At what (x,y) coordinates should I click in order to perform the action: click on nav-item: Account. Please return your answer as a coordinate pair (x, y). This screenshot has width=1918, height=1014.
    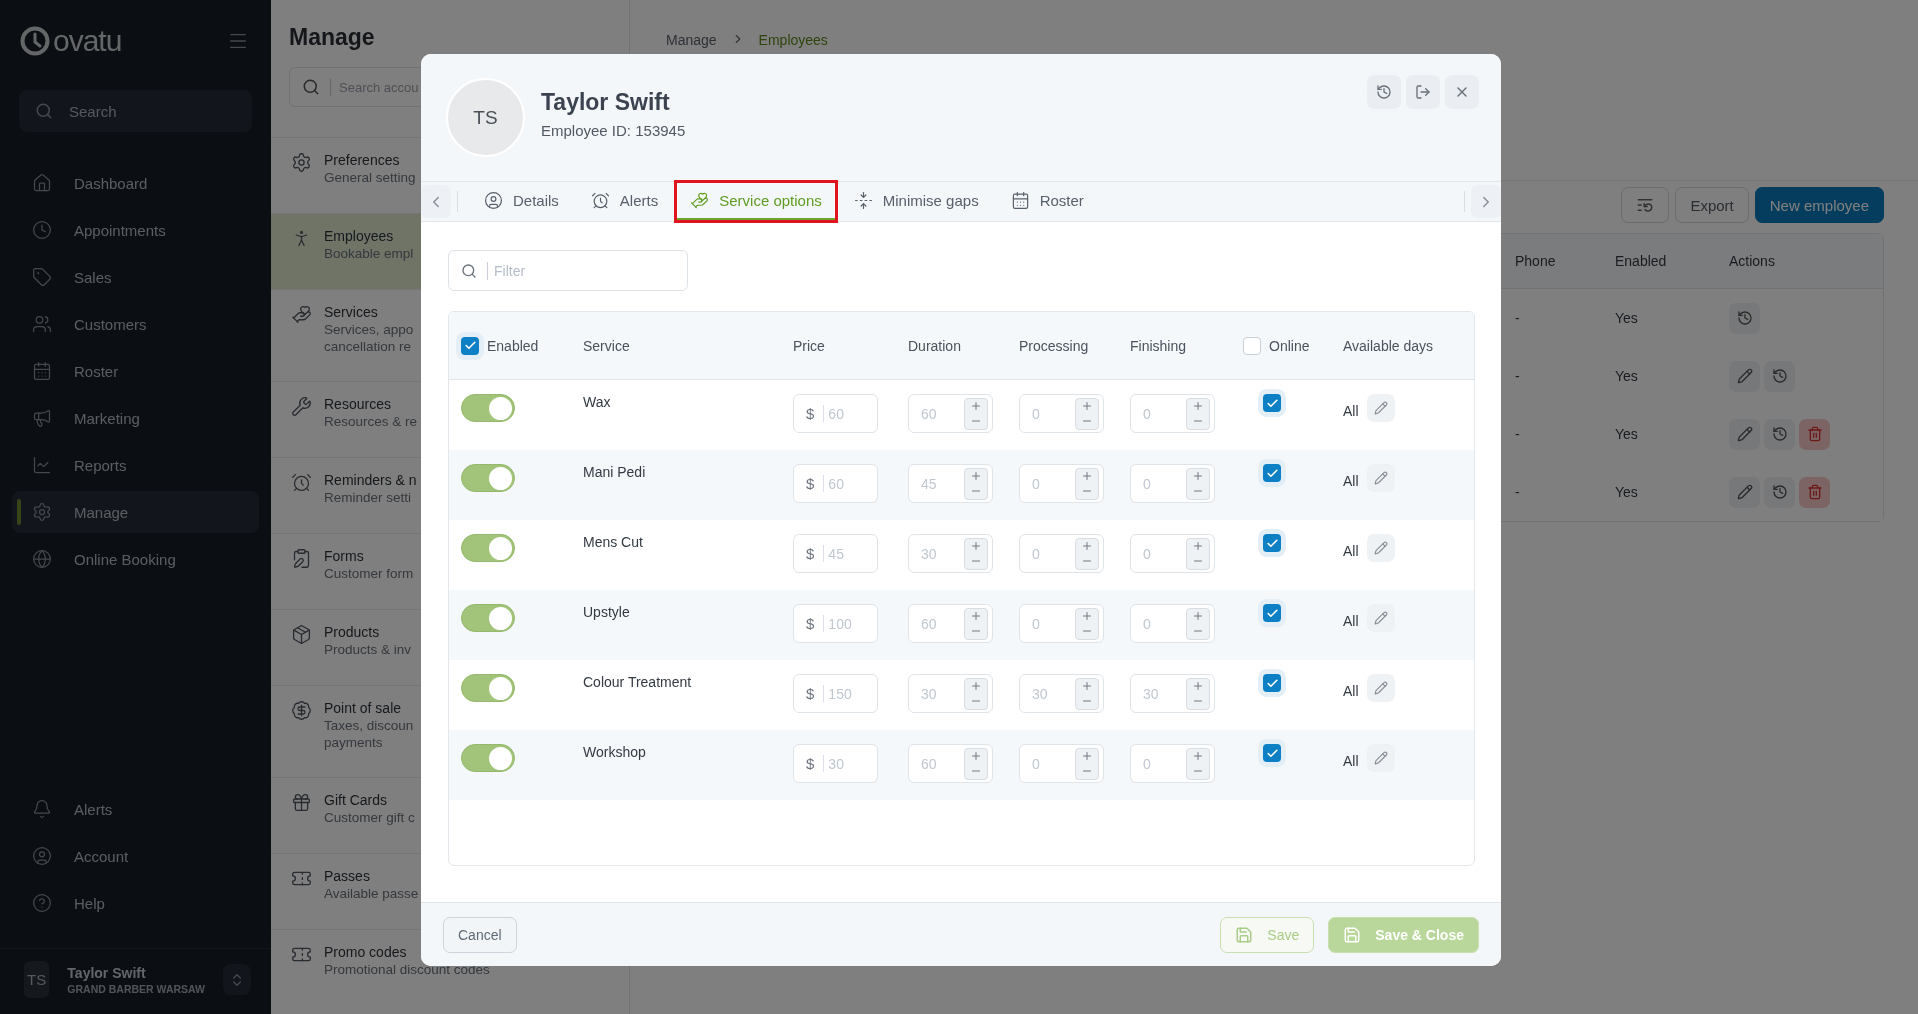
    Looking at the image, I should click on (135, 856).